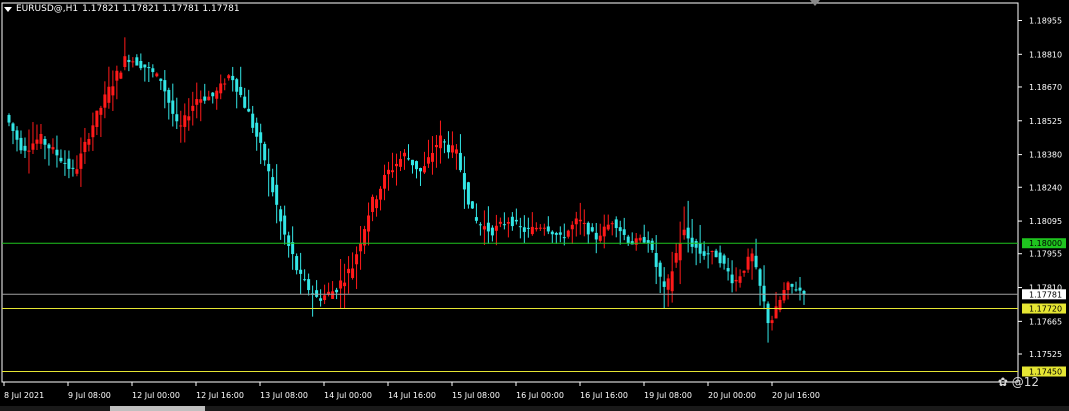 This screenshot has height=411, width=1069. I want to click on x-tick-label: 15 Jul 08:00, so click(476, 395).